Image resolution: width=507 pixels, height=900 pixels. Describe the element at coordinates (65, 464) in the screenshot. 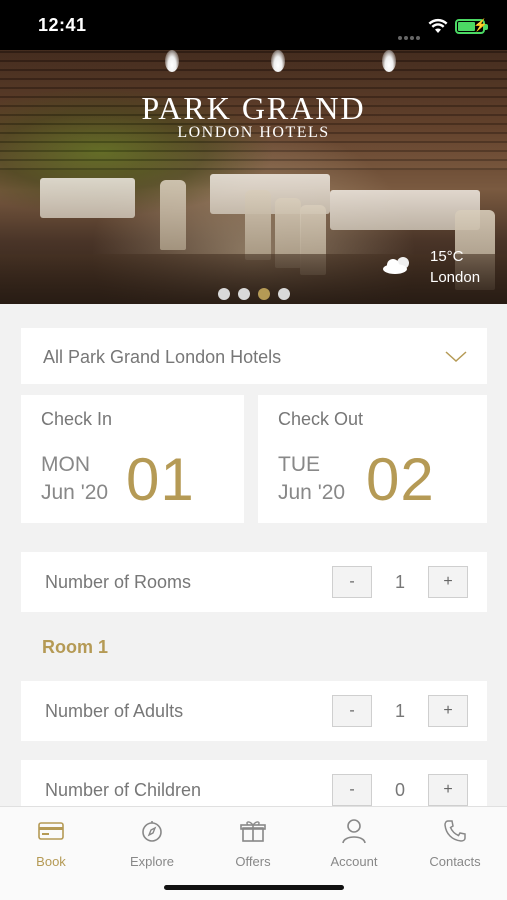

I see `check-in-weekday: MON` at that location.